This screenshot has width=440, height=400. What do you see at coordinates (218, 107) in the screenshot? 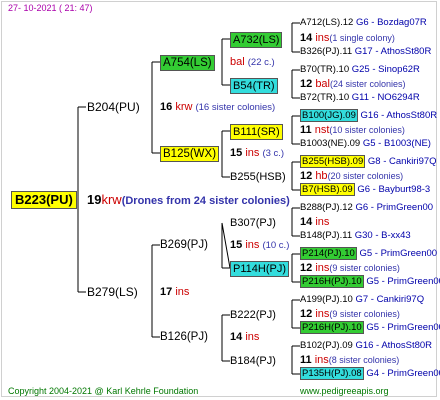
I see `dam-info: 16 krw (16 sister colonies)` at bounding box center [218, 107].